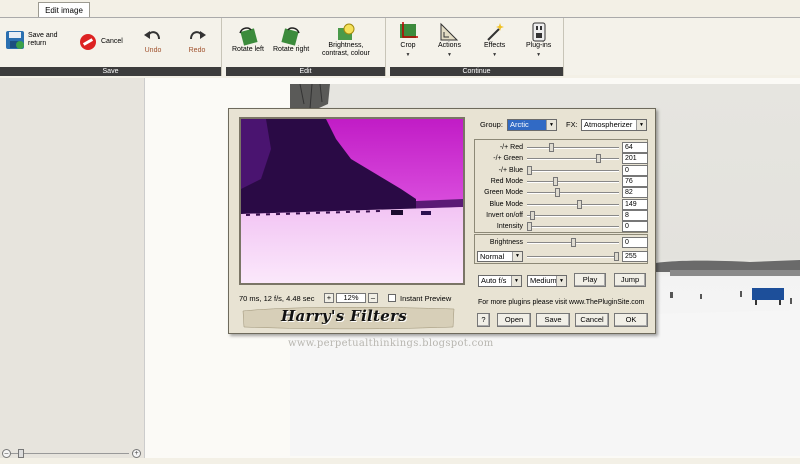 This screenshot has width=800, height=464. What do you see at coordinates (614, 125) in the screenshot?
I see `fx-select: Atmospherizer ▼` at bounding box center [614, 125].